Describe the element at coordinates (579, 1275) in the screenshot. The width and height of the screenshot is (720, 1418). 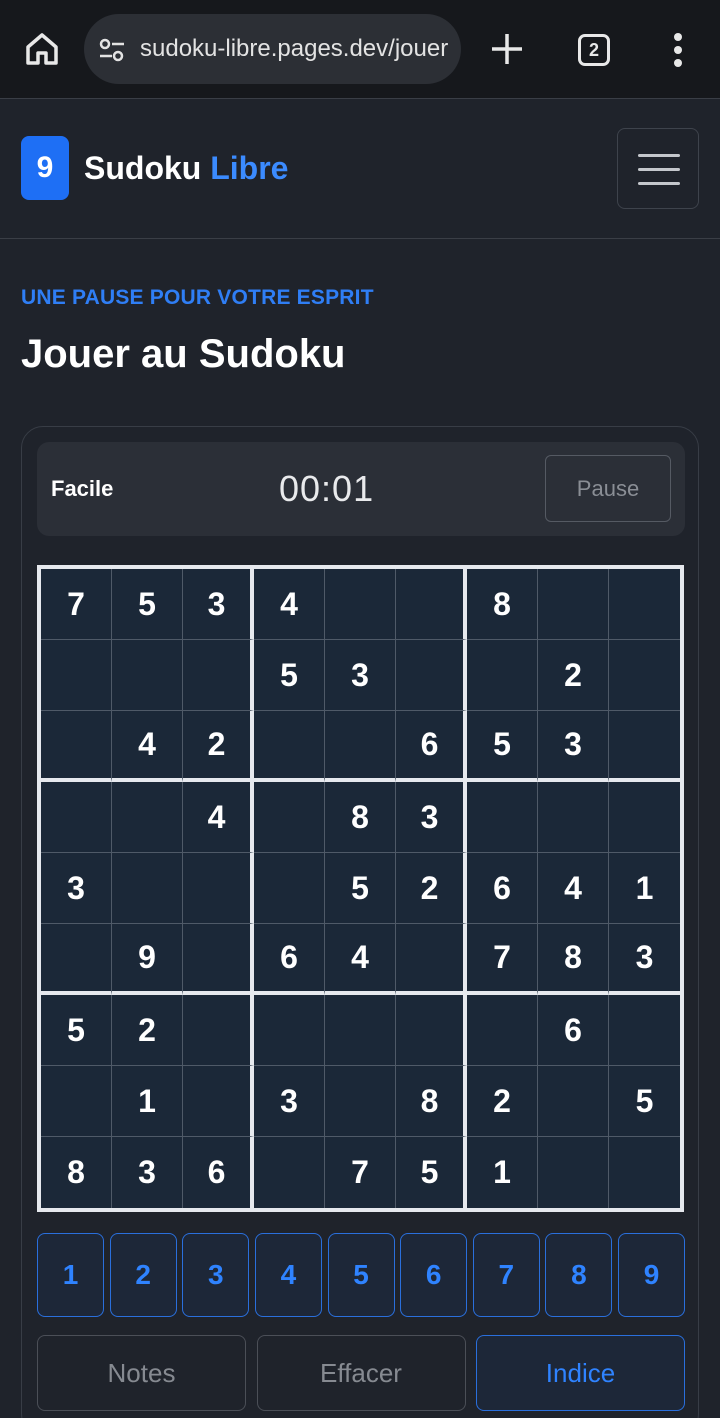
I see `number-button-8: 8` at that location.